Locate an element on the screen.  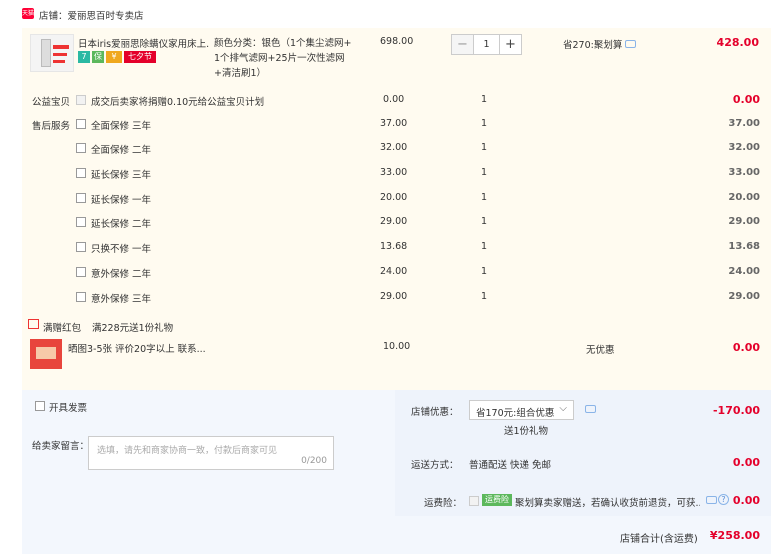
freight-insurance-amount: 0.00 is located at coordinates (746, 500).